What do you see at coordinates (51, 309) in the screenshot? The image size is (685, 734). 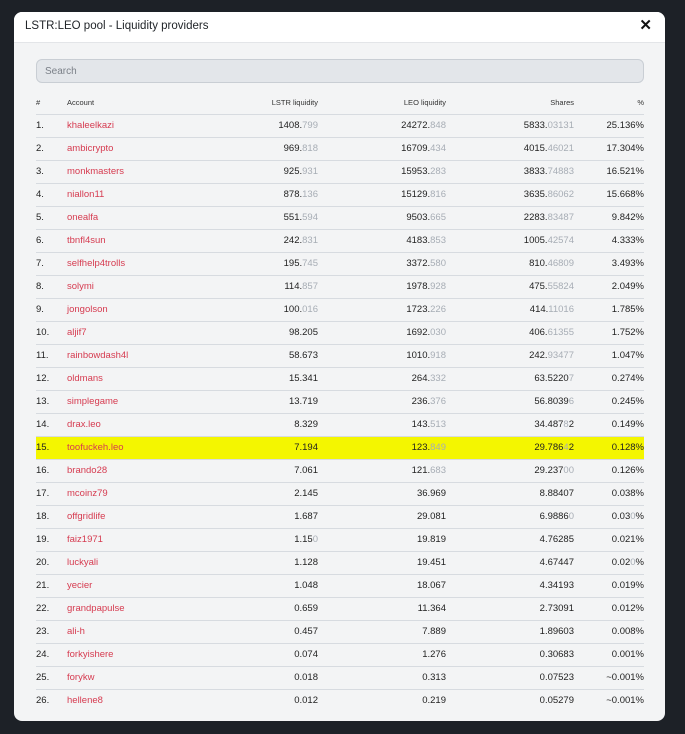 I see `row-index: 9.` at bounding box center [51, 309].